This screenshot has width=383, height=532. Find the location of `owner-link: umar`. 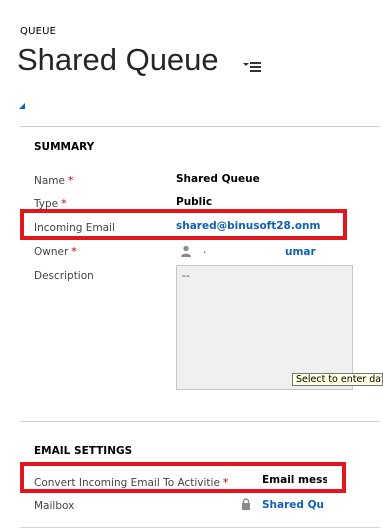

owner-link: umar is located at coordinates (300, 252).